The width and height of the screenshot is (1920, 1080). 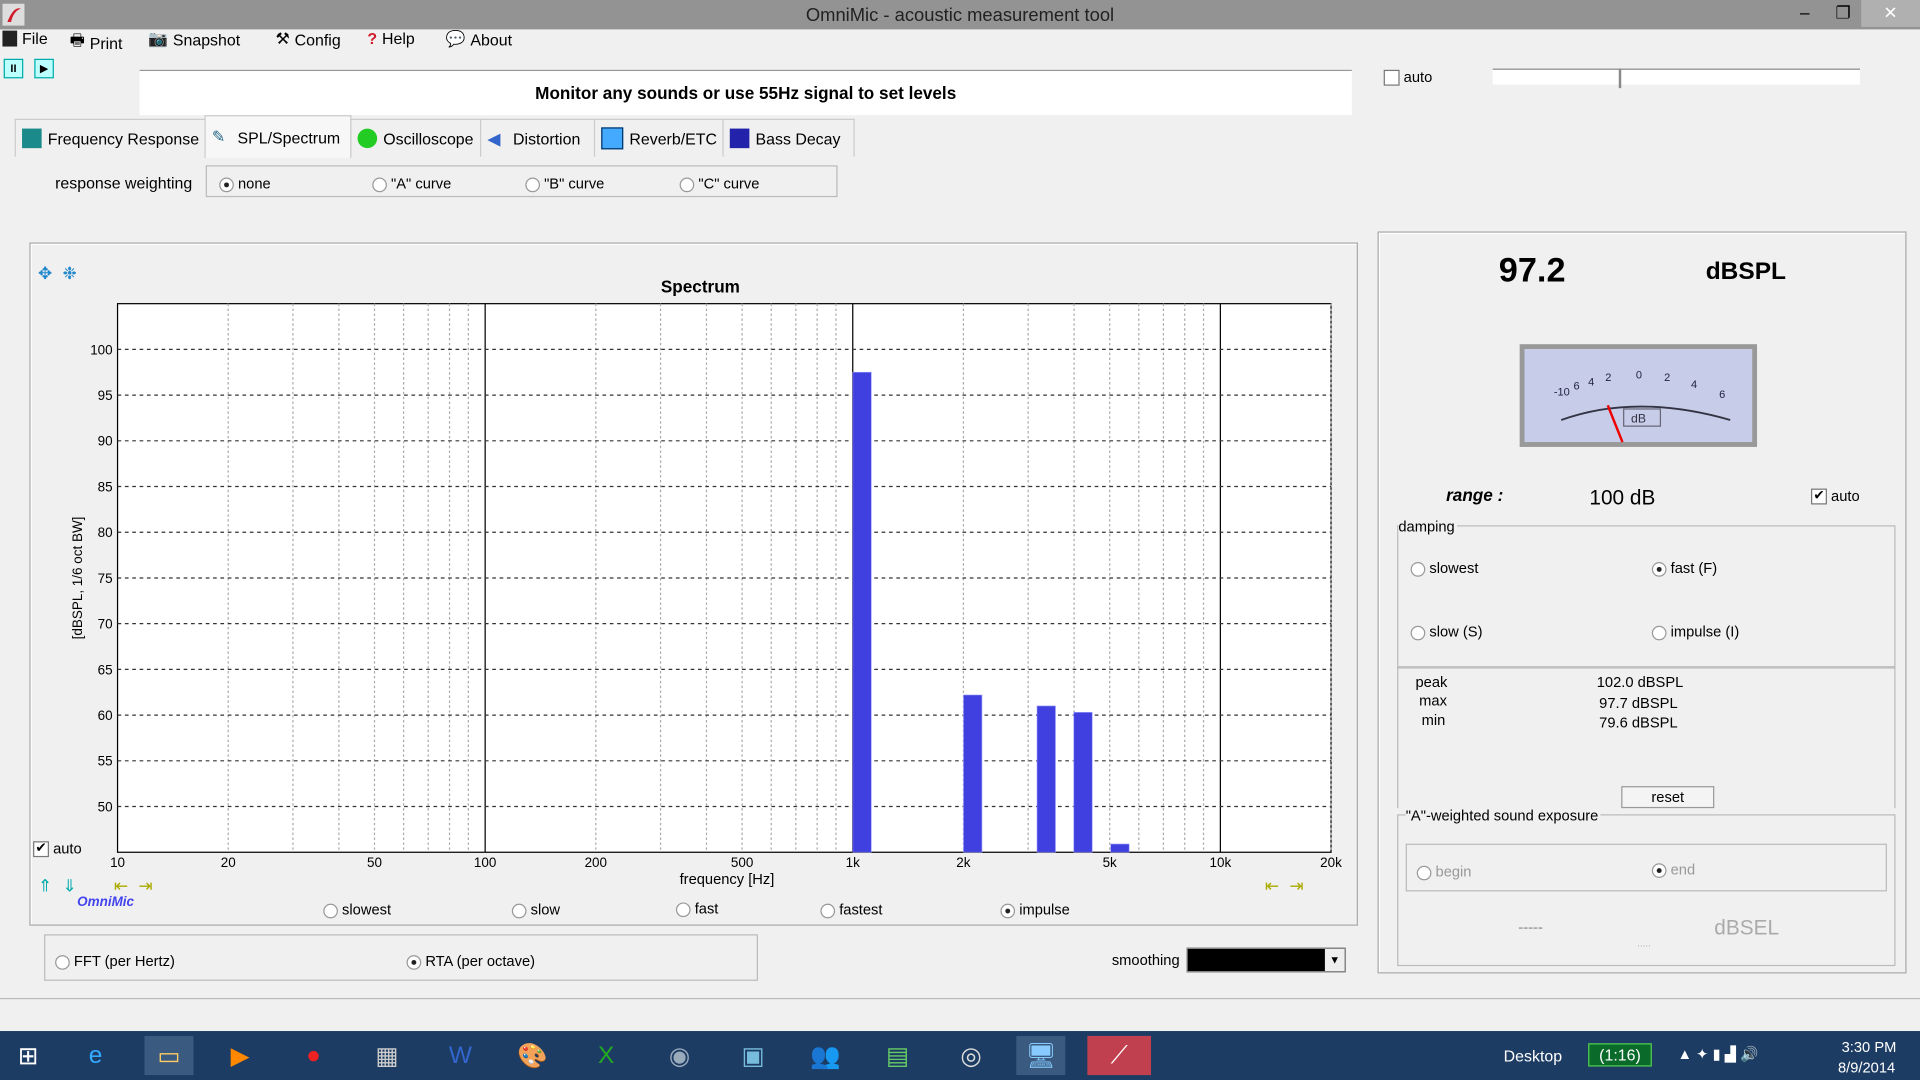 I want to click on exposure-begin: begin, so click(x=1444, y=872).